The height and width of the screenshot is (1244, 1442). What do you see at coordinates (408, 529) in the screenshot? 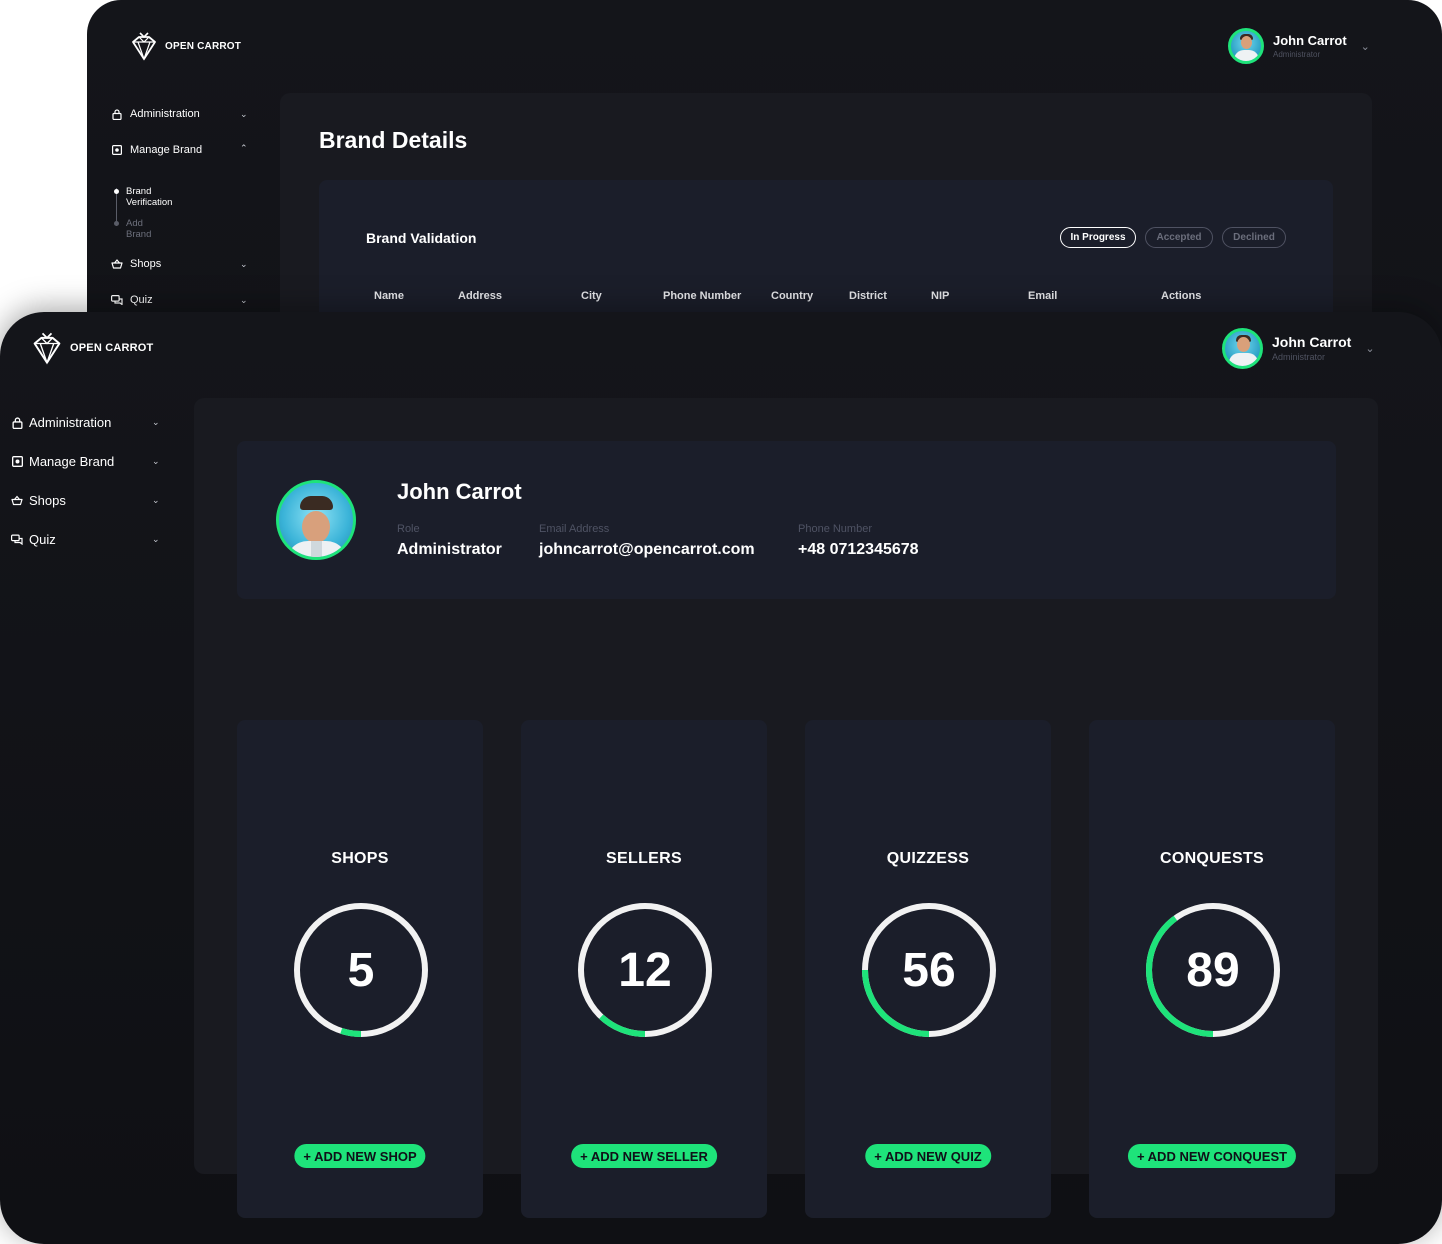
I see `role-label: Role` at bounding box center [408, 529].